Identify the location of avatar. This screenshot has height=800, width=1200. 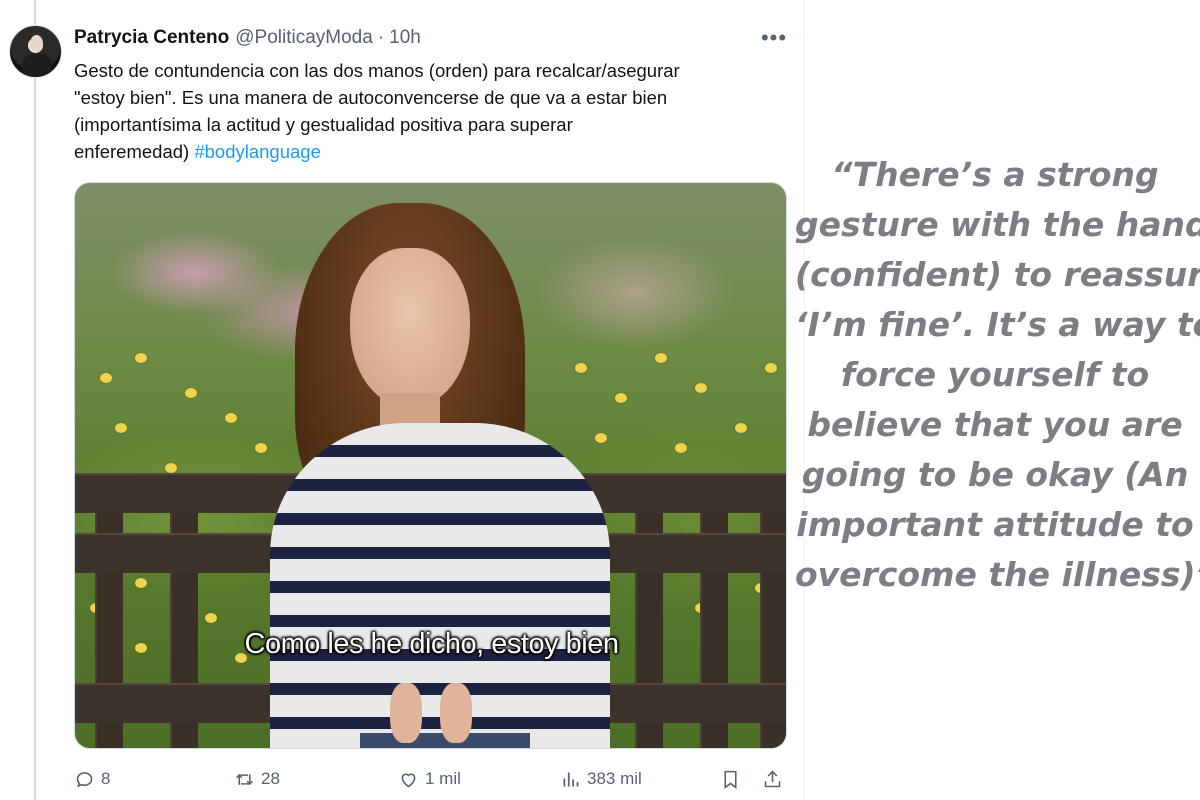
(35, 51).